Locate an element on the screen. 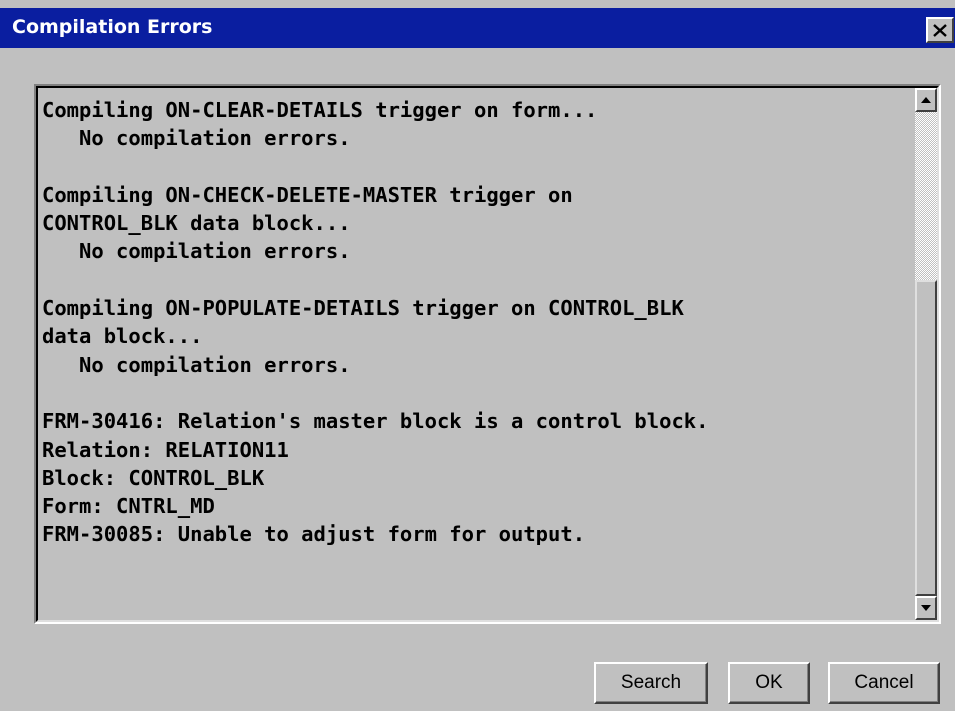 The image size is (955, 711). scroll-up-button is located at coordinates (926, 100).